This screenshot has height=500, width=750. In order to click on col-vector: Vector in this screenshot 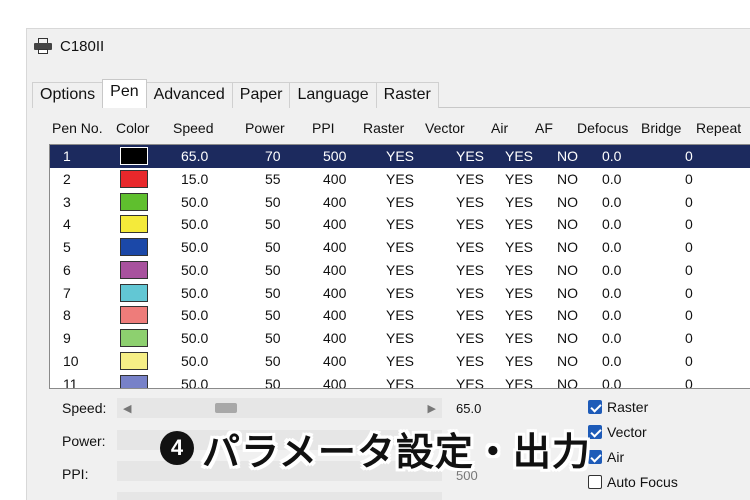, I will do `click(445, 128)`.